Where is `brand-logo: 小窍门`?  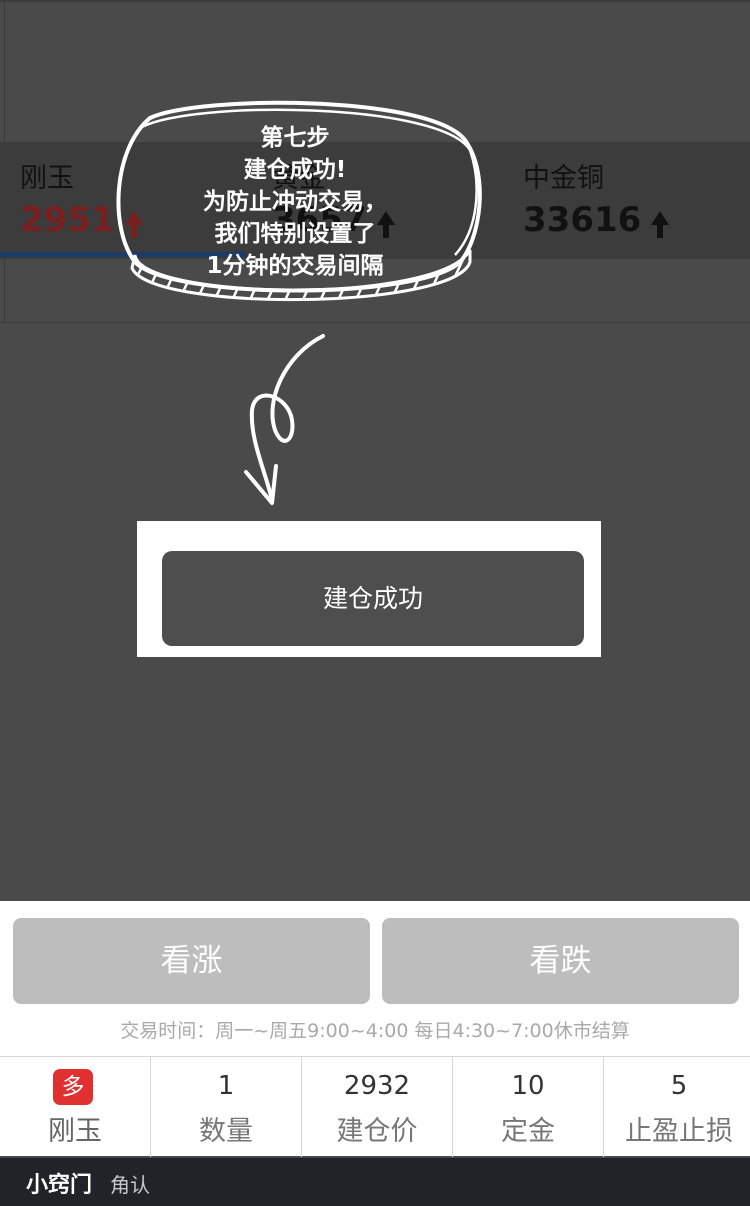 brand-logo: 小窍门 is located at coordinates (59, 1185).